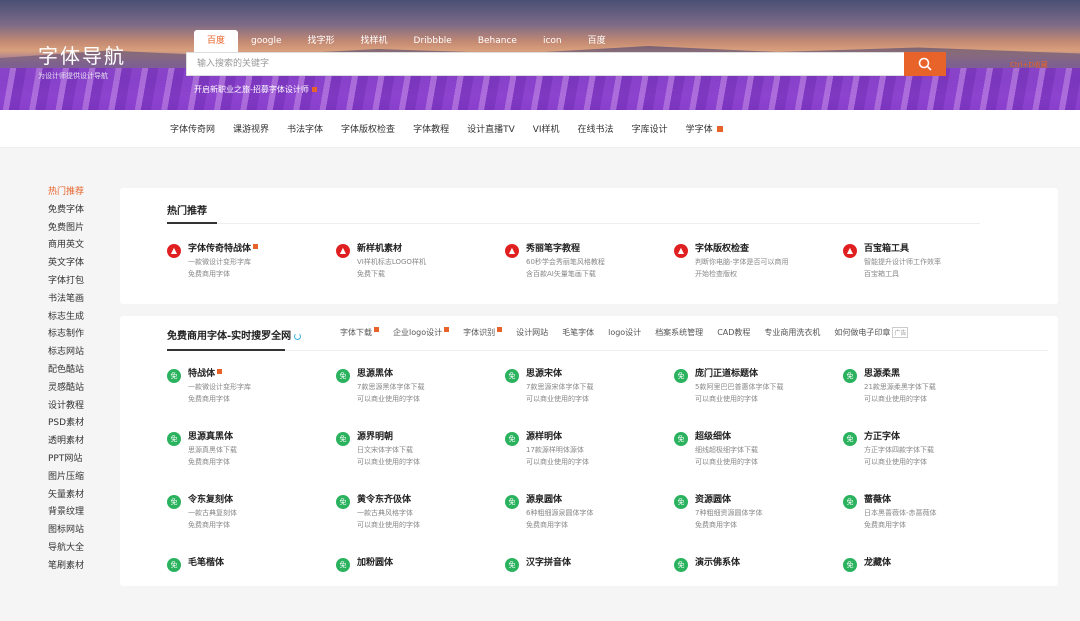  I want to click on sidebar-item: 英文字体, so click(78, 264).